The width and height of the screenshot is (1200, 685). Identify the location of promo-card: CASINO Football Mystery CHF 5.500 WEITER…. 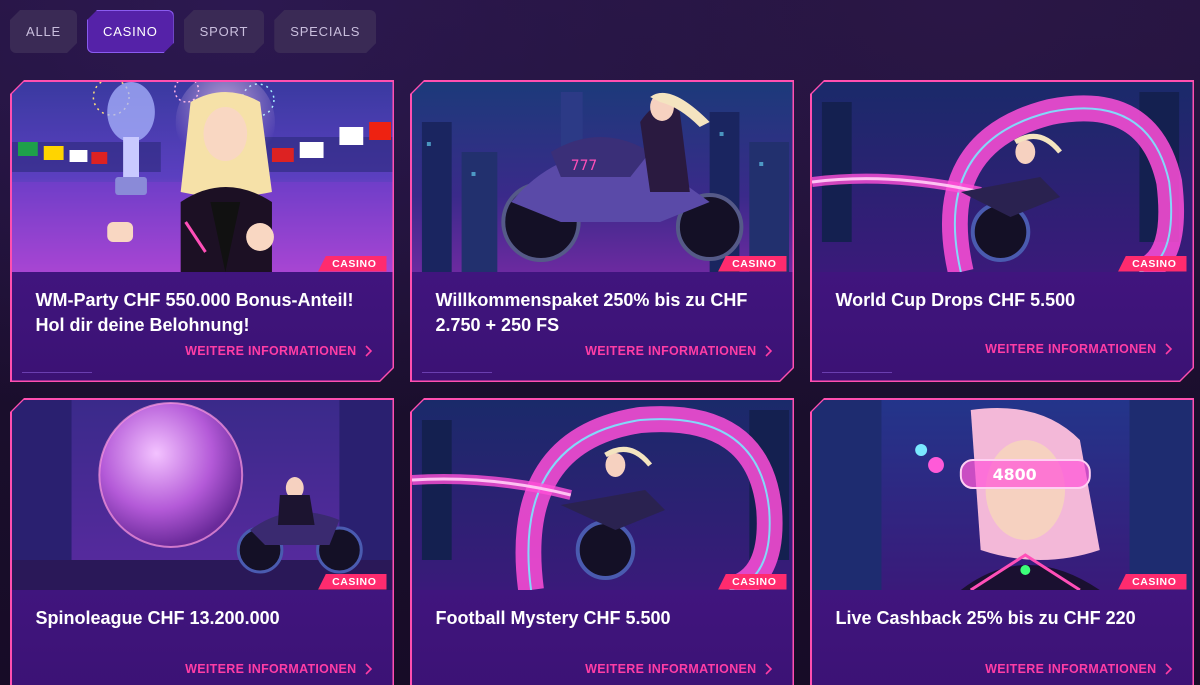
(602, 541).